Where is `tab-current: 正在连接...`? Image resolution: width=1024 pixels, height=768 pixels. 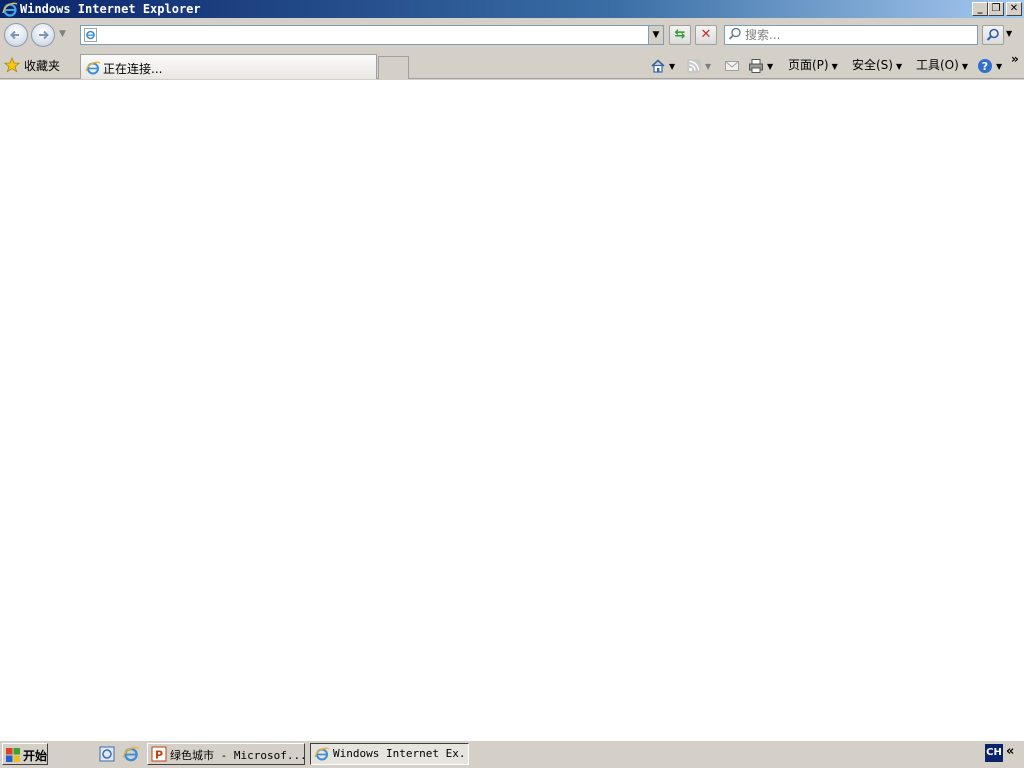 tab-current: 正在连接... is located at coordinates (228, 66).